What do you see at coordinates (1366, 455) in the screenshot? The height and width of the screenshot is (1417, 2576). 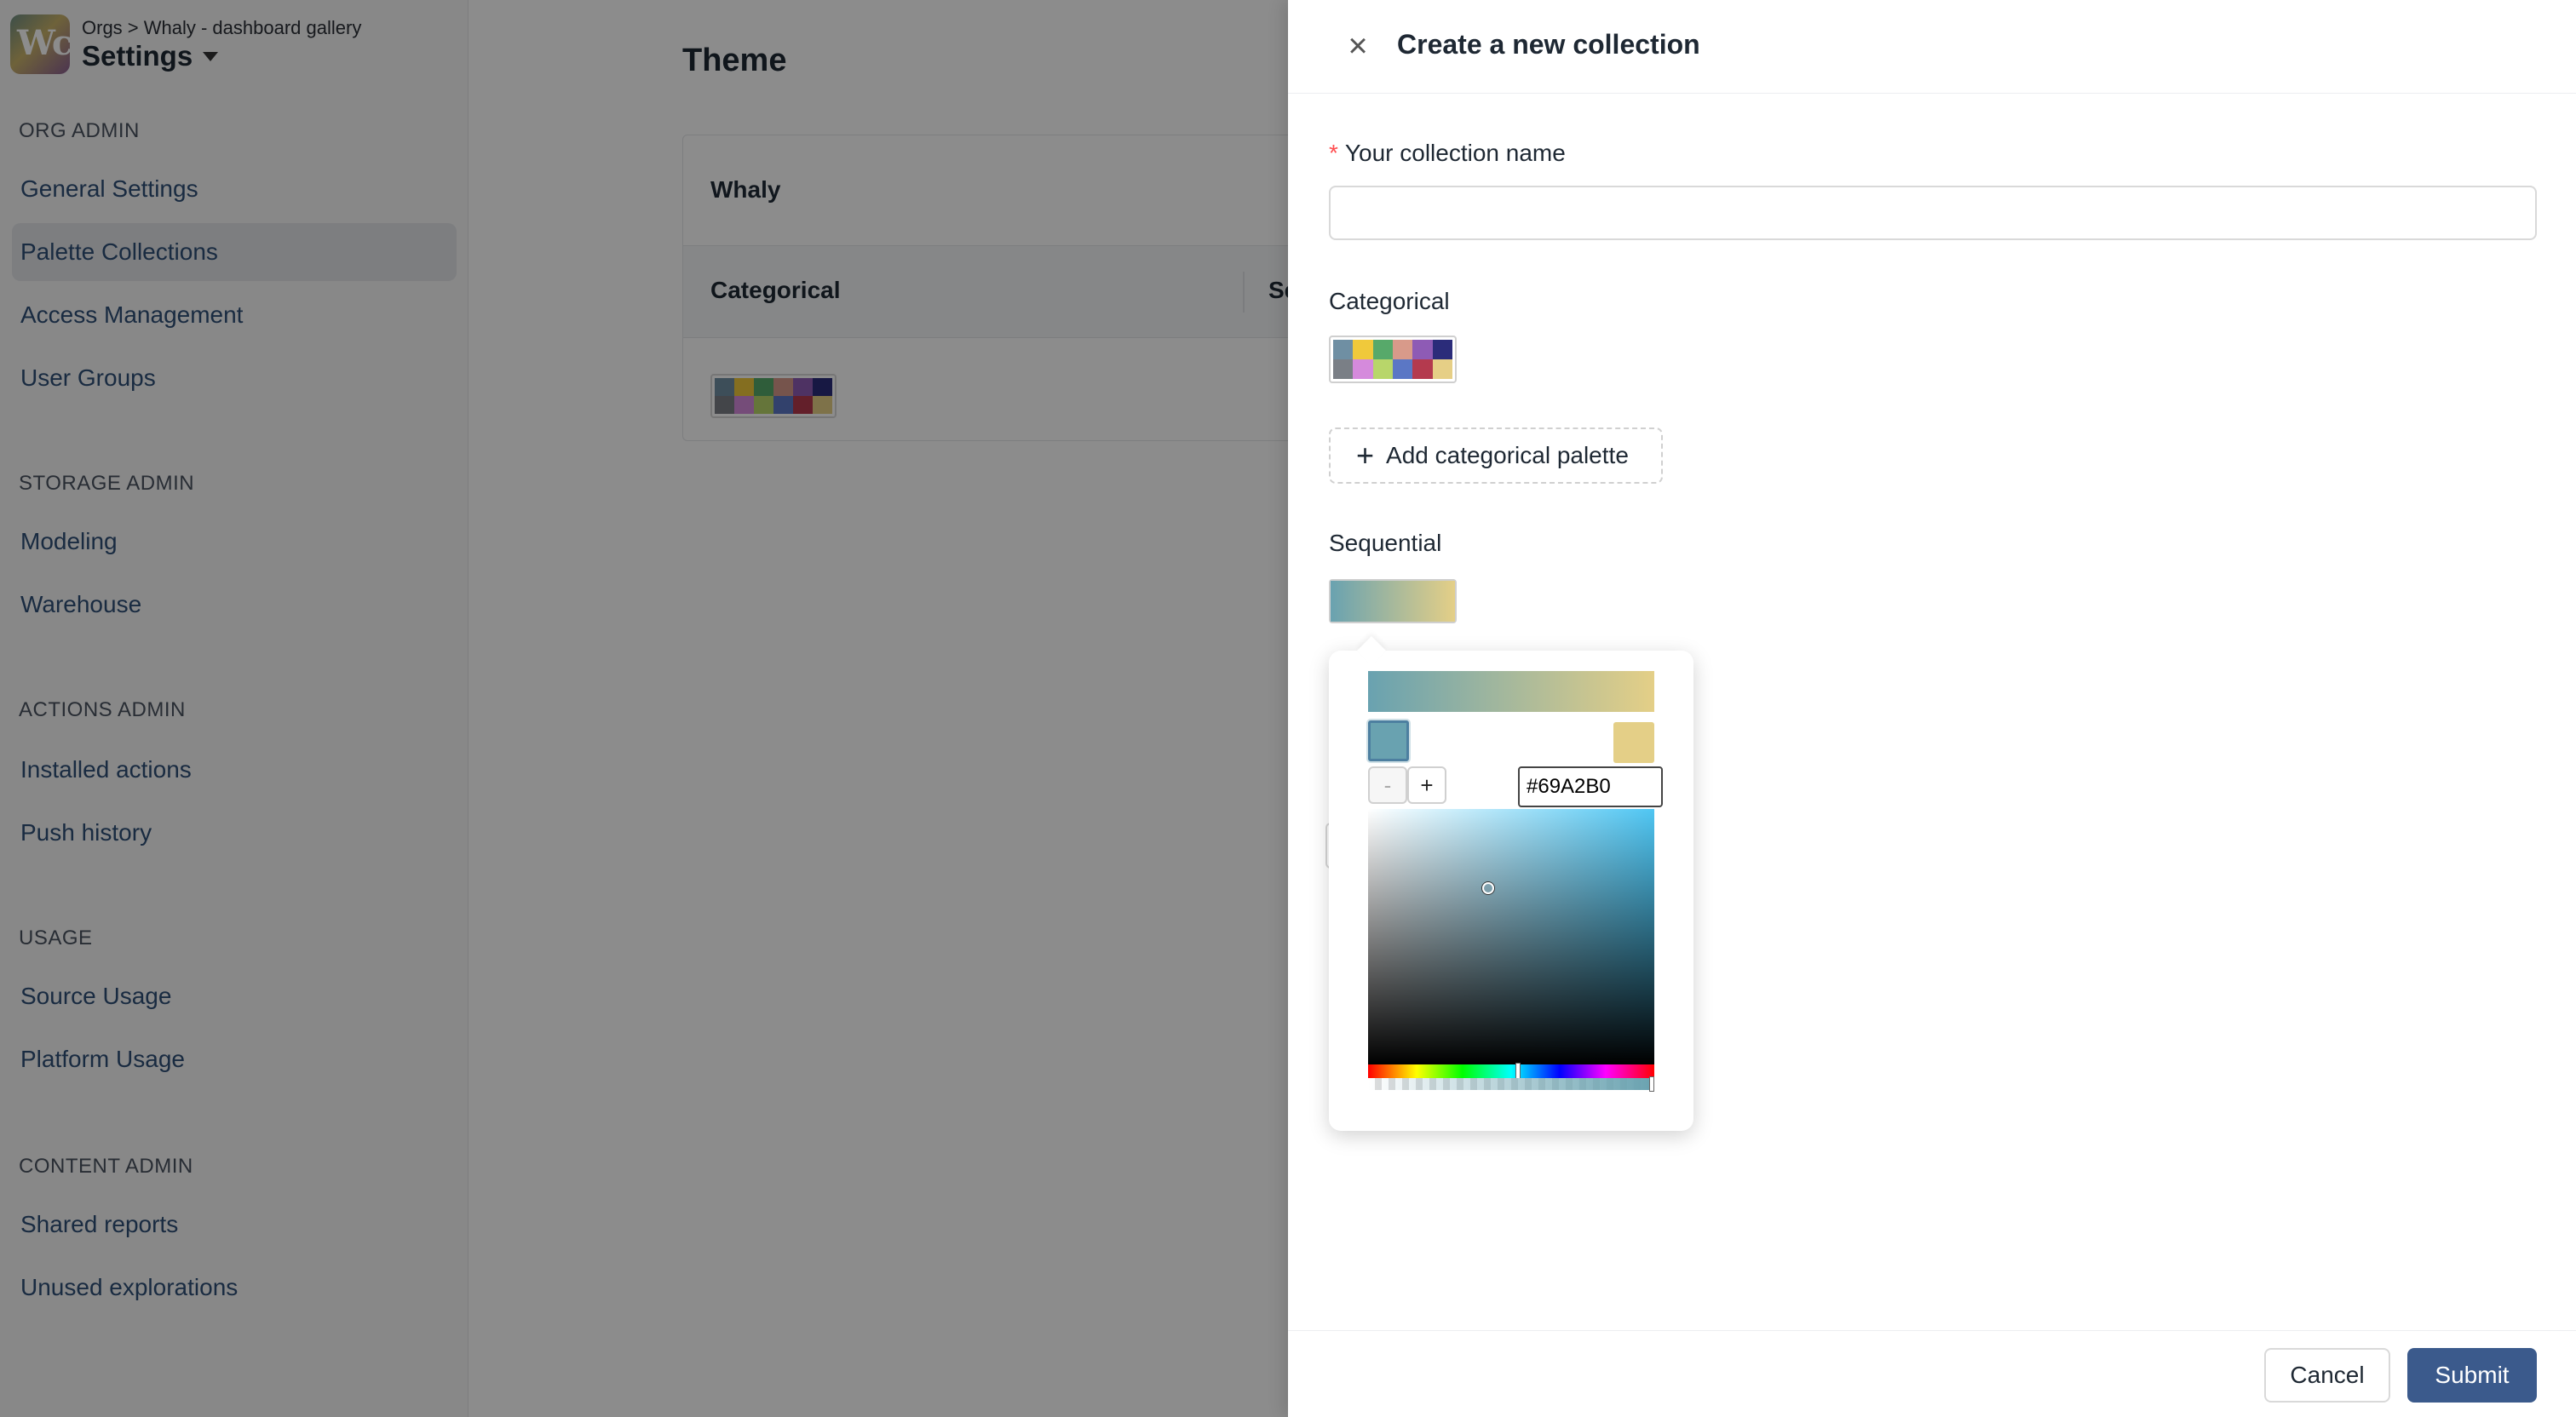 I see `plus-icon: +` at bounding box center [1366, 455].